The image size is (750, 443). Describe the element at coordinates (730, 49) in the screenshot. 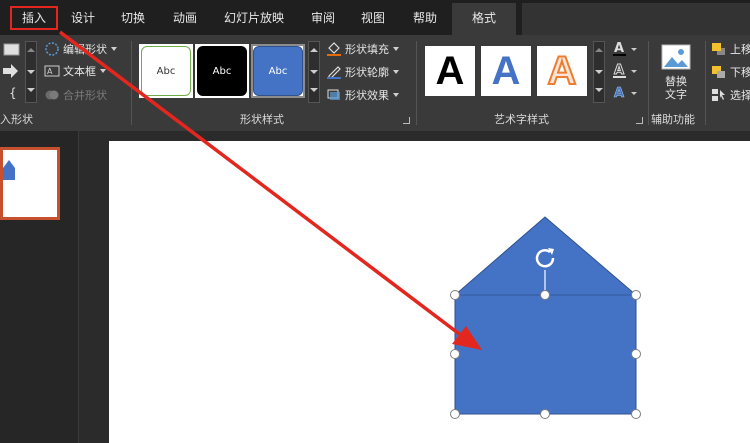

I see `bring-forward-button: 上移` at that location.